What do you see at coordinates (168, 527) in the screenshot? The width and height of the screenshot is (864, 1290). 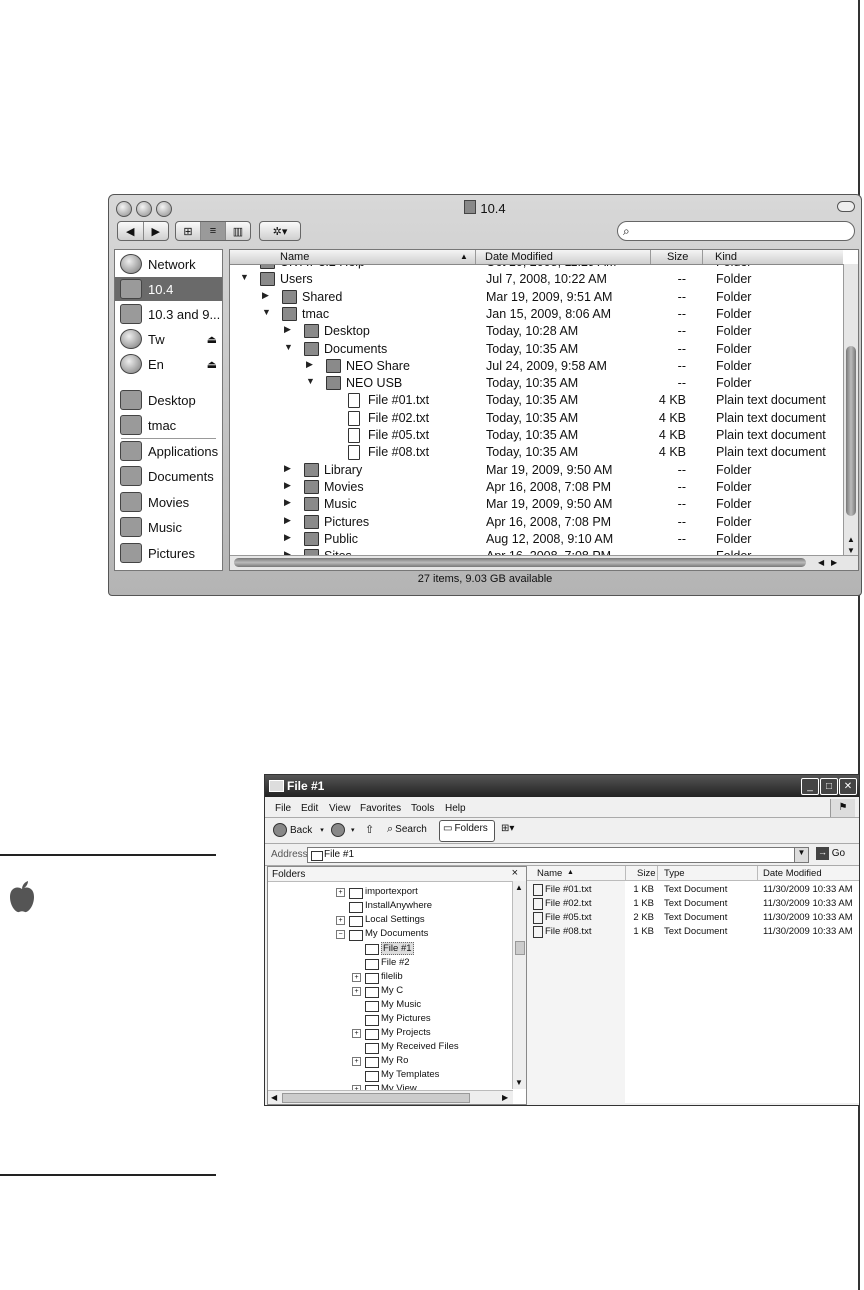 I see `sidebar-item: Music` at bounding box center [168, 527].